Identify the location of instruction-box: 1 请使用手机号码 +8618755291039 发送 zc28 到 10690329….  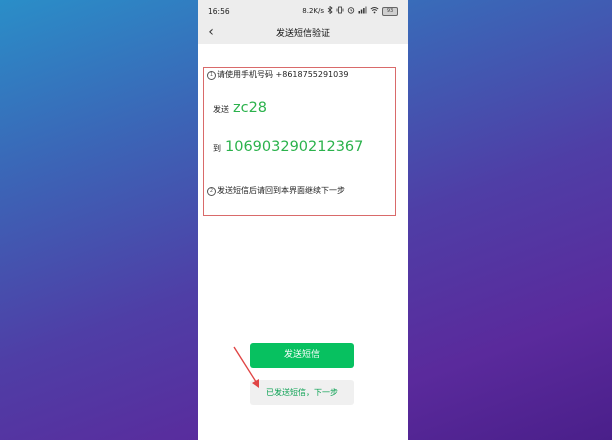
(299, 141).